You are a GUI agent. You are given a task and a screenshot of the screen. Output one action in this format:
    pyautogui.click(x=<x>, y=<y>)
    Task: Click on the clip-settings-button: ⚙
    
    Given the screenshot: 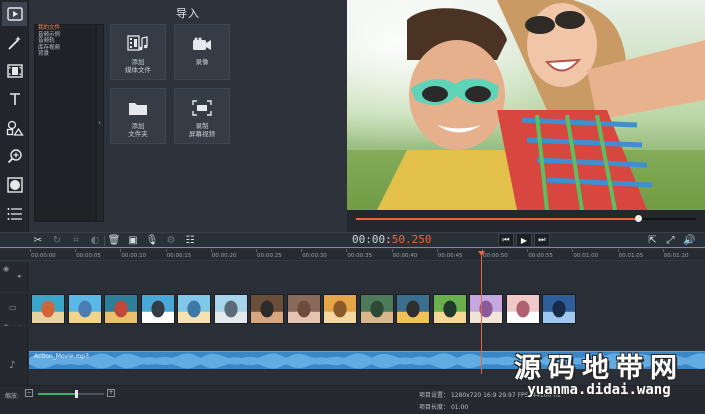 What is the action you would take?
    pyautogui.click(x=171, y=240)
    